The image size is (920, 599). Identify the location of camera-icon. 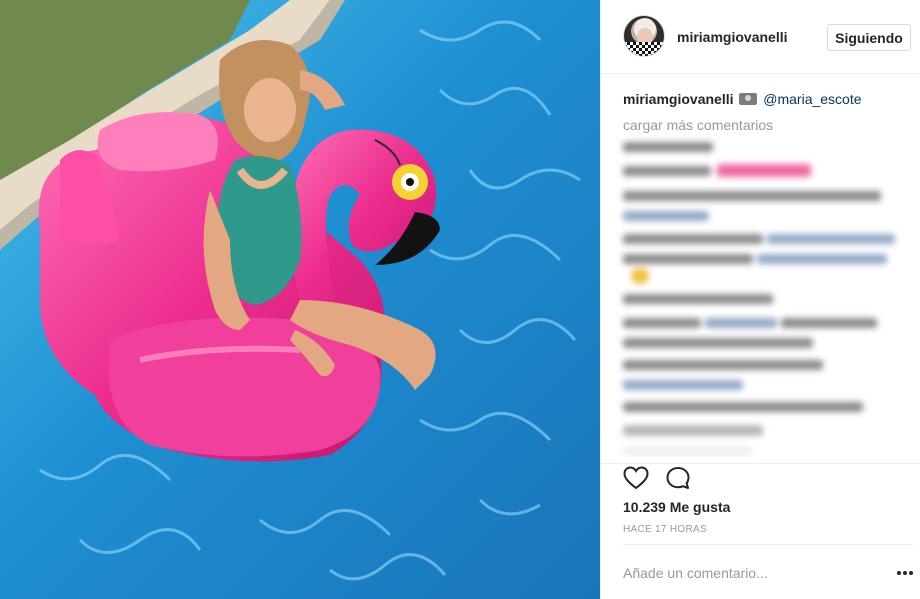
(748, 99).